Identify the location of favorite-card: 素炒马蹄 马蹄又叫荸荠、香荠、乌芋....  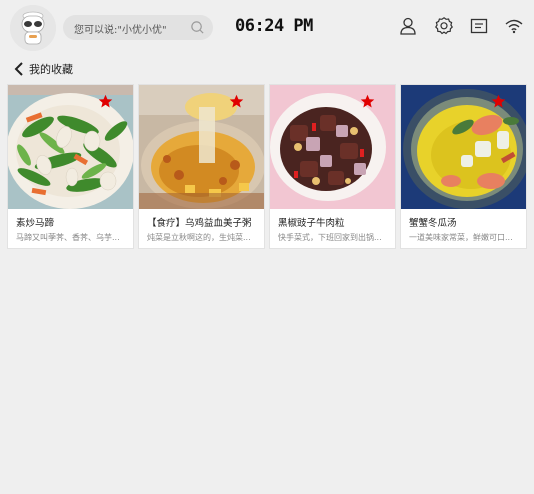
(70, 166).